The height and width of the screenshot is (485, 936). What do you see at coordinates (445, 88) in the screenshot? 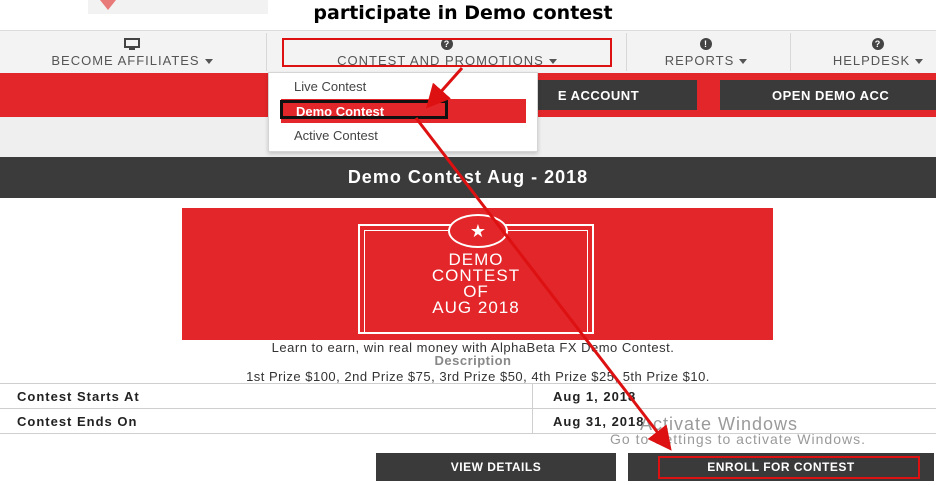
I see `annotation-arrow` at bounding box center [445, 88].